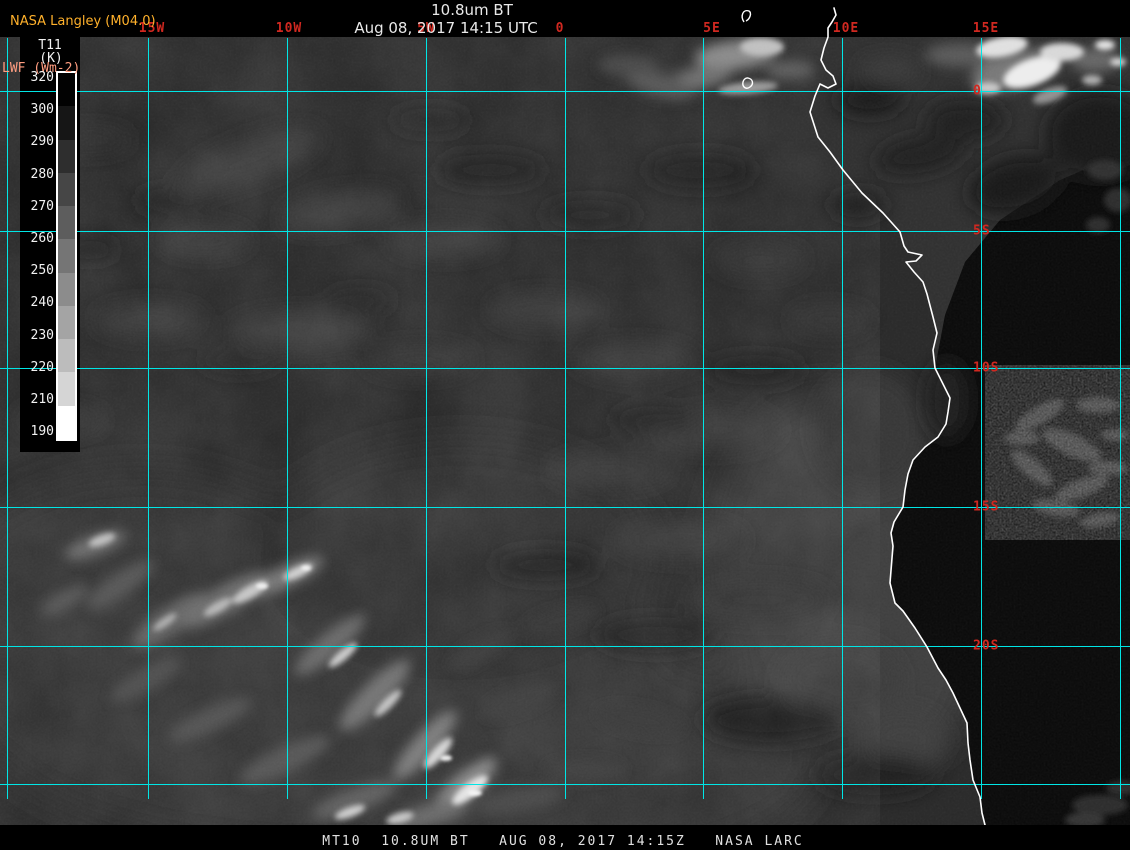  What do you see at coordinates (42, 399) in the screenshot?
I see `colorbar-tick-210: 210` at bounding box center [42, 399].